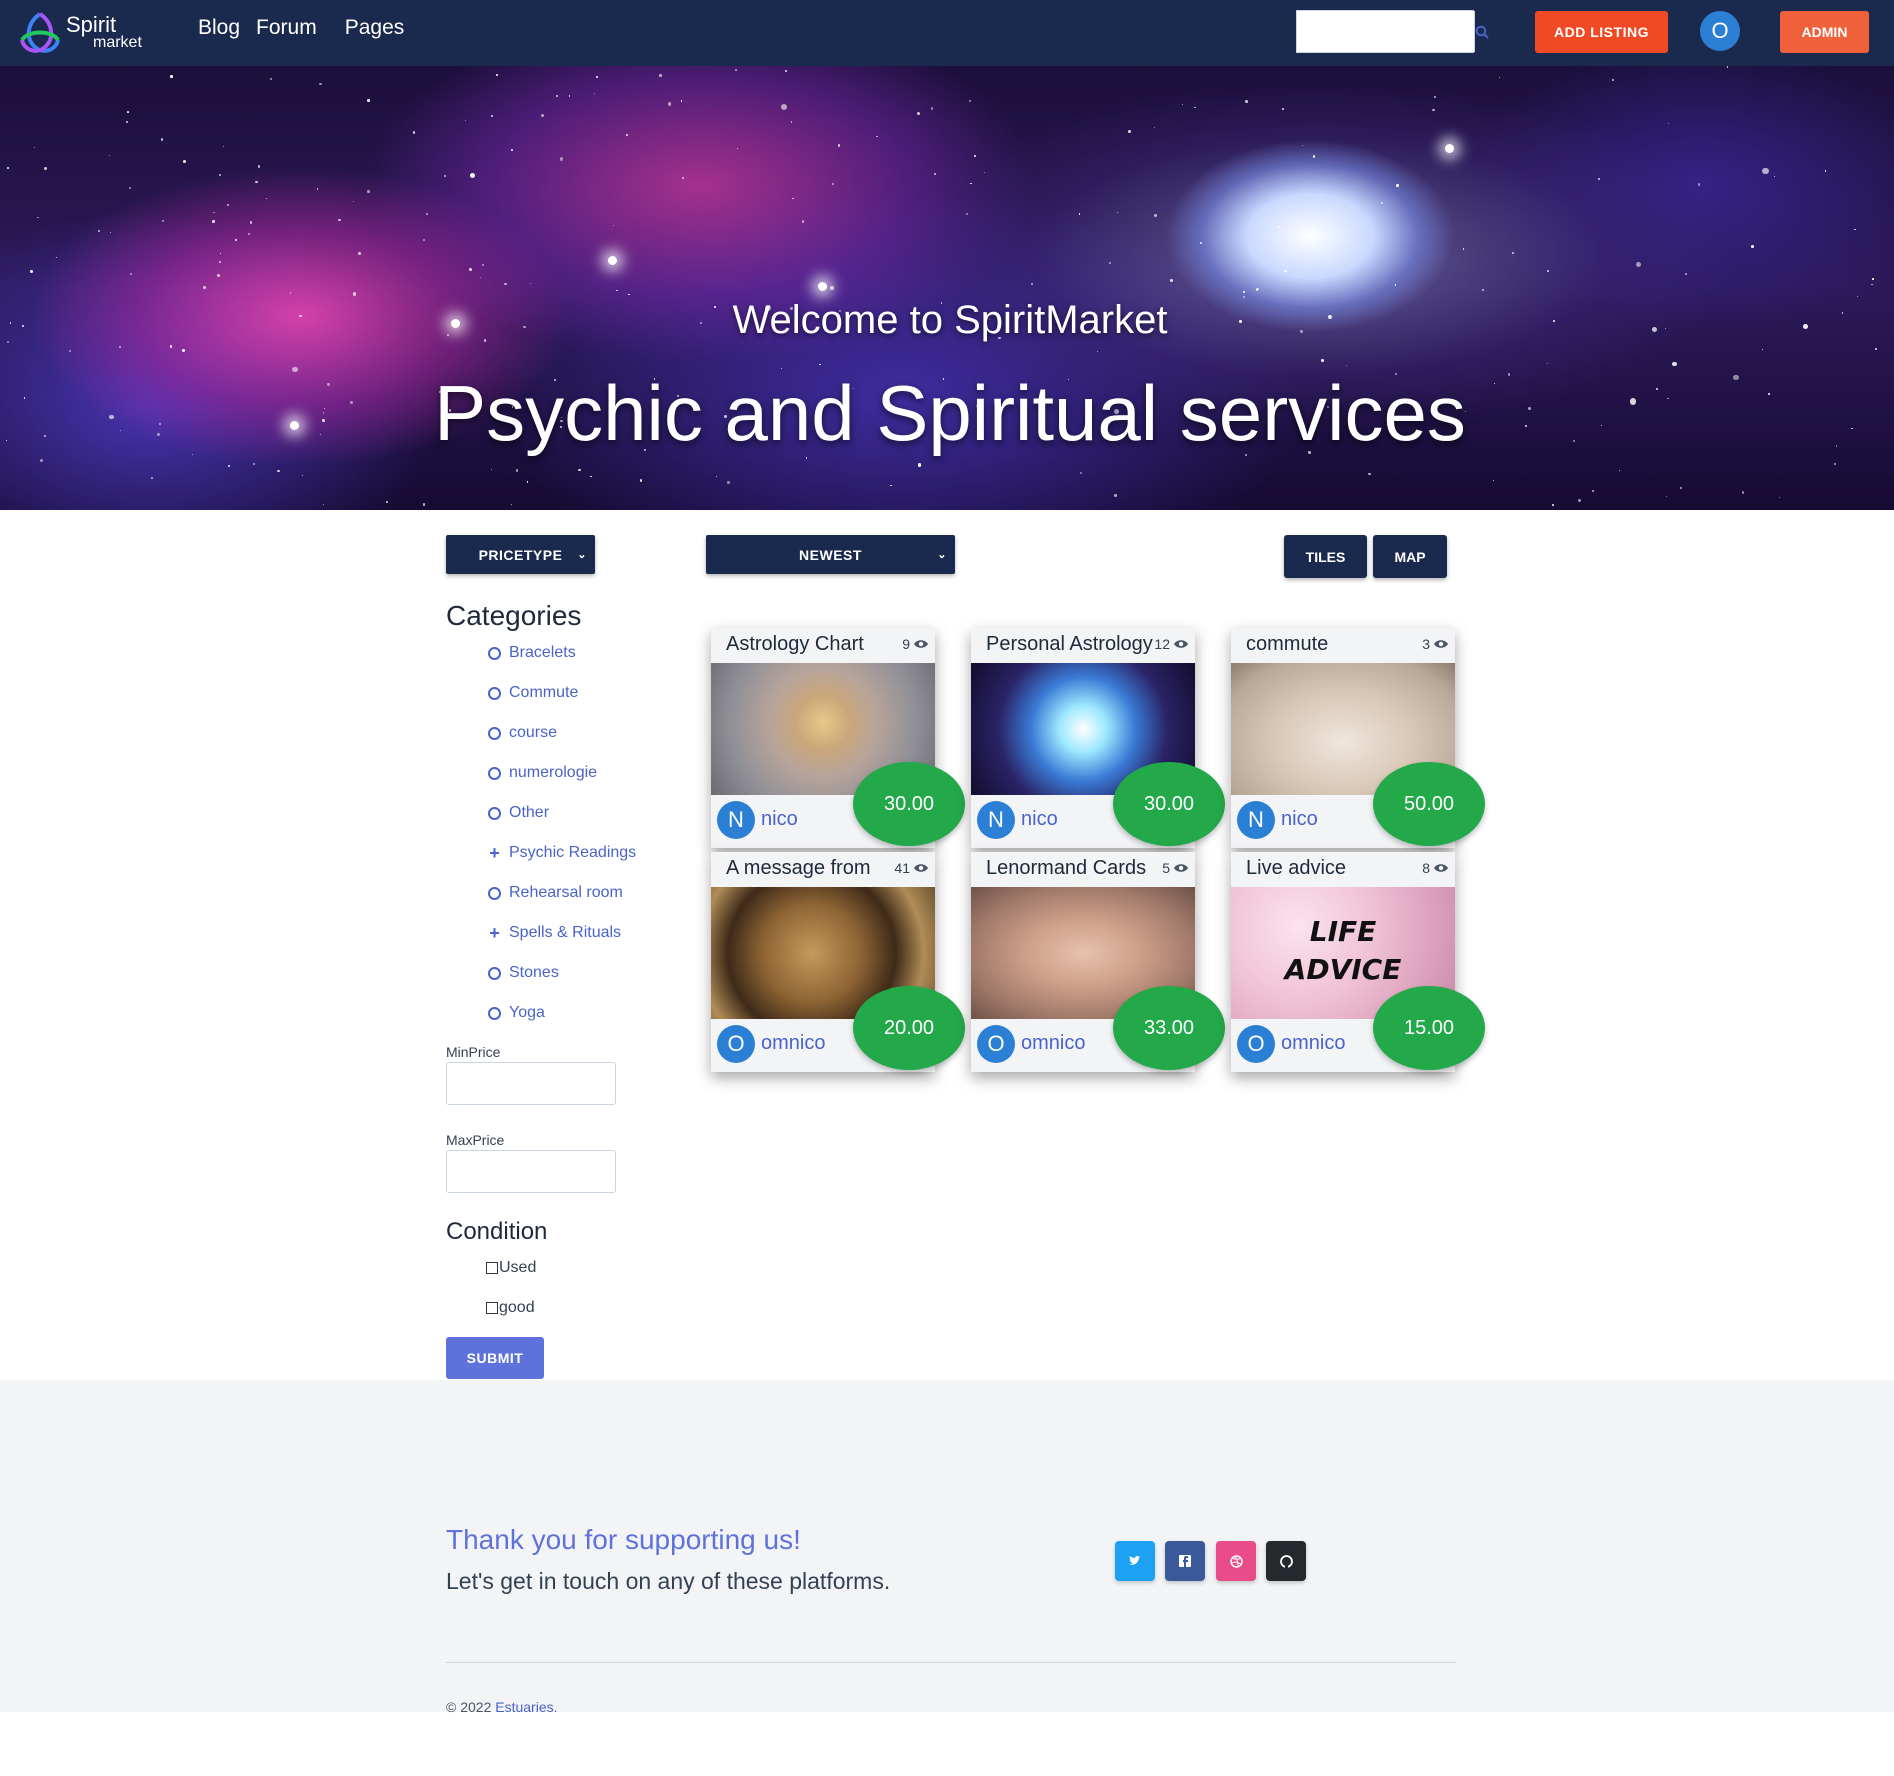 This screenshot has width=1894, height=1776. What do you see at coordinates (520, 554) in the screenshot?
I see `pricetype-dropdown: PRICETYPE ⌄` at bounding box center [520, 554].